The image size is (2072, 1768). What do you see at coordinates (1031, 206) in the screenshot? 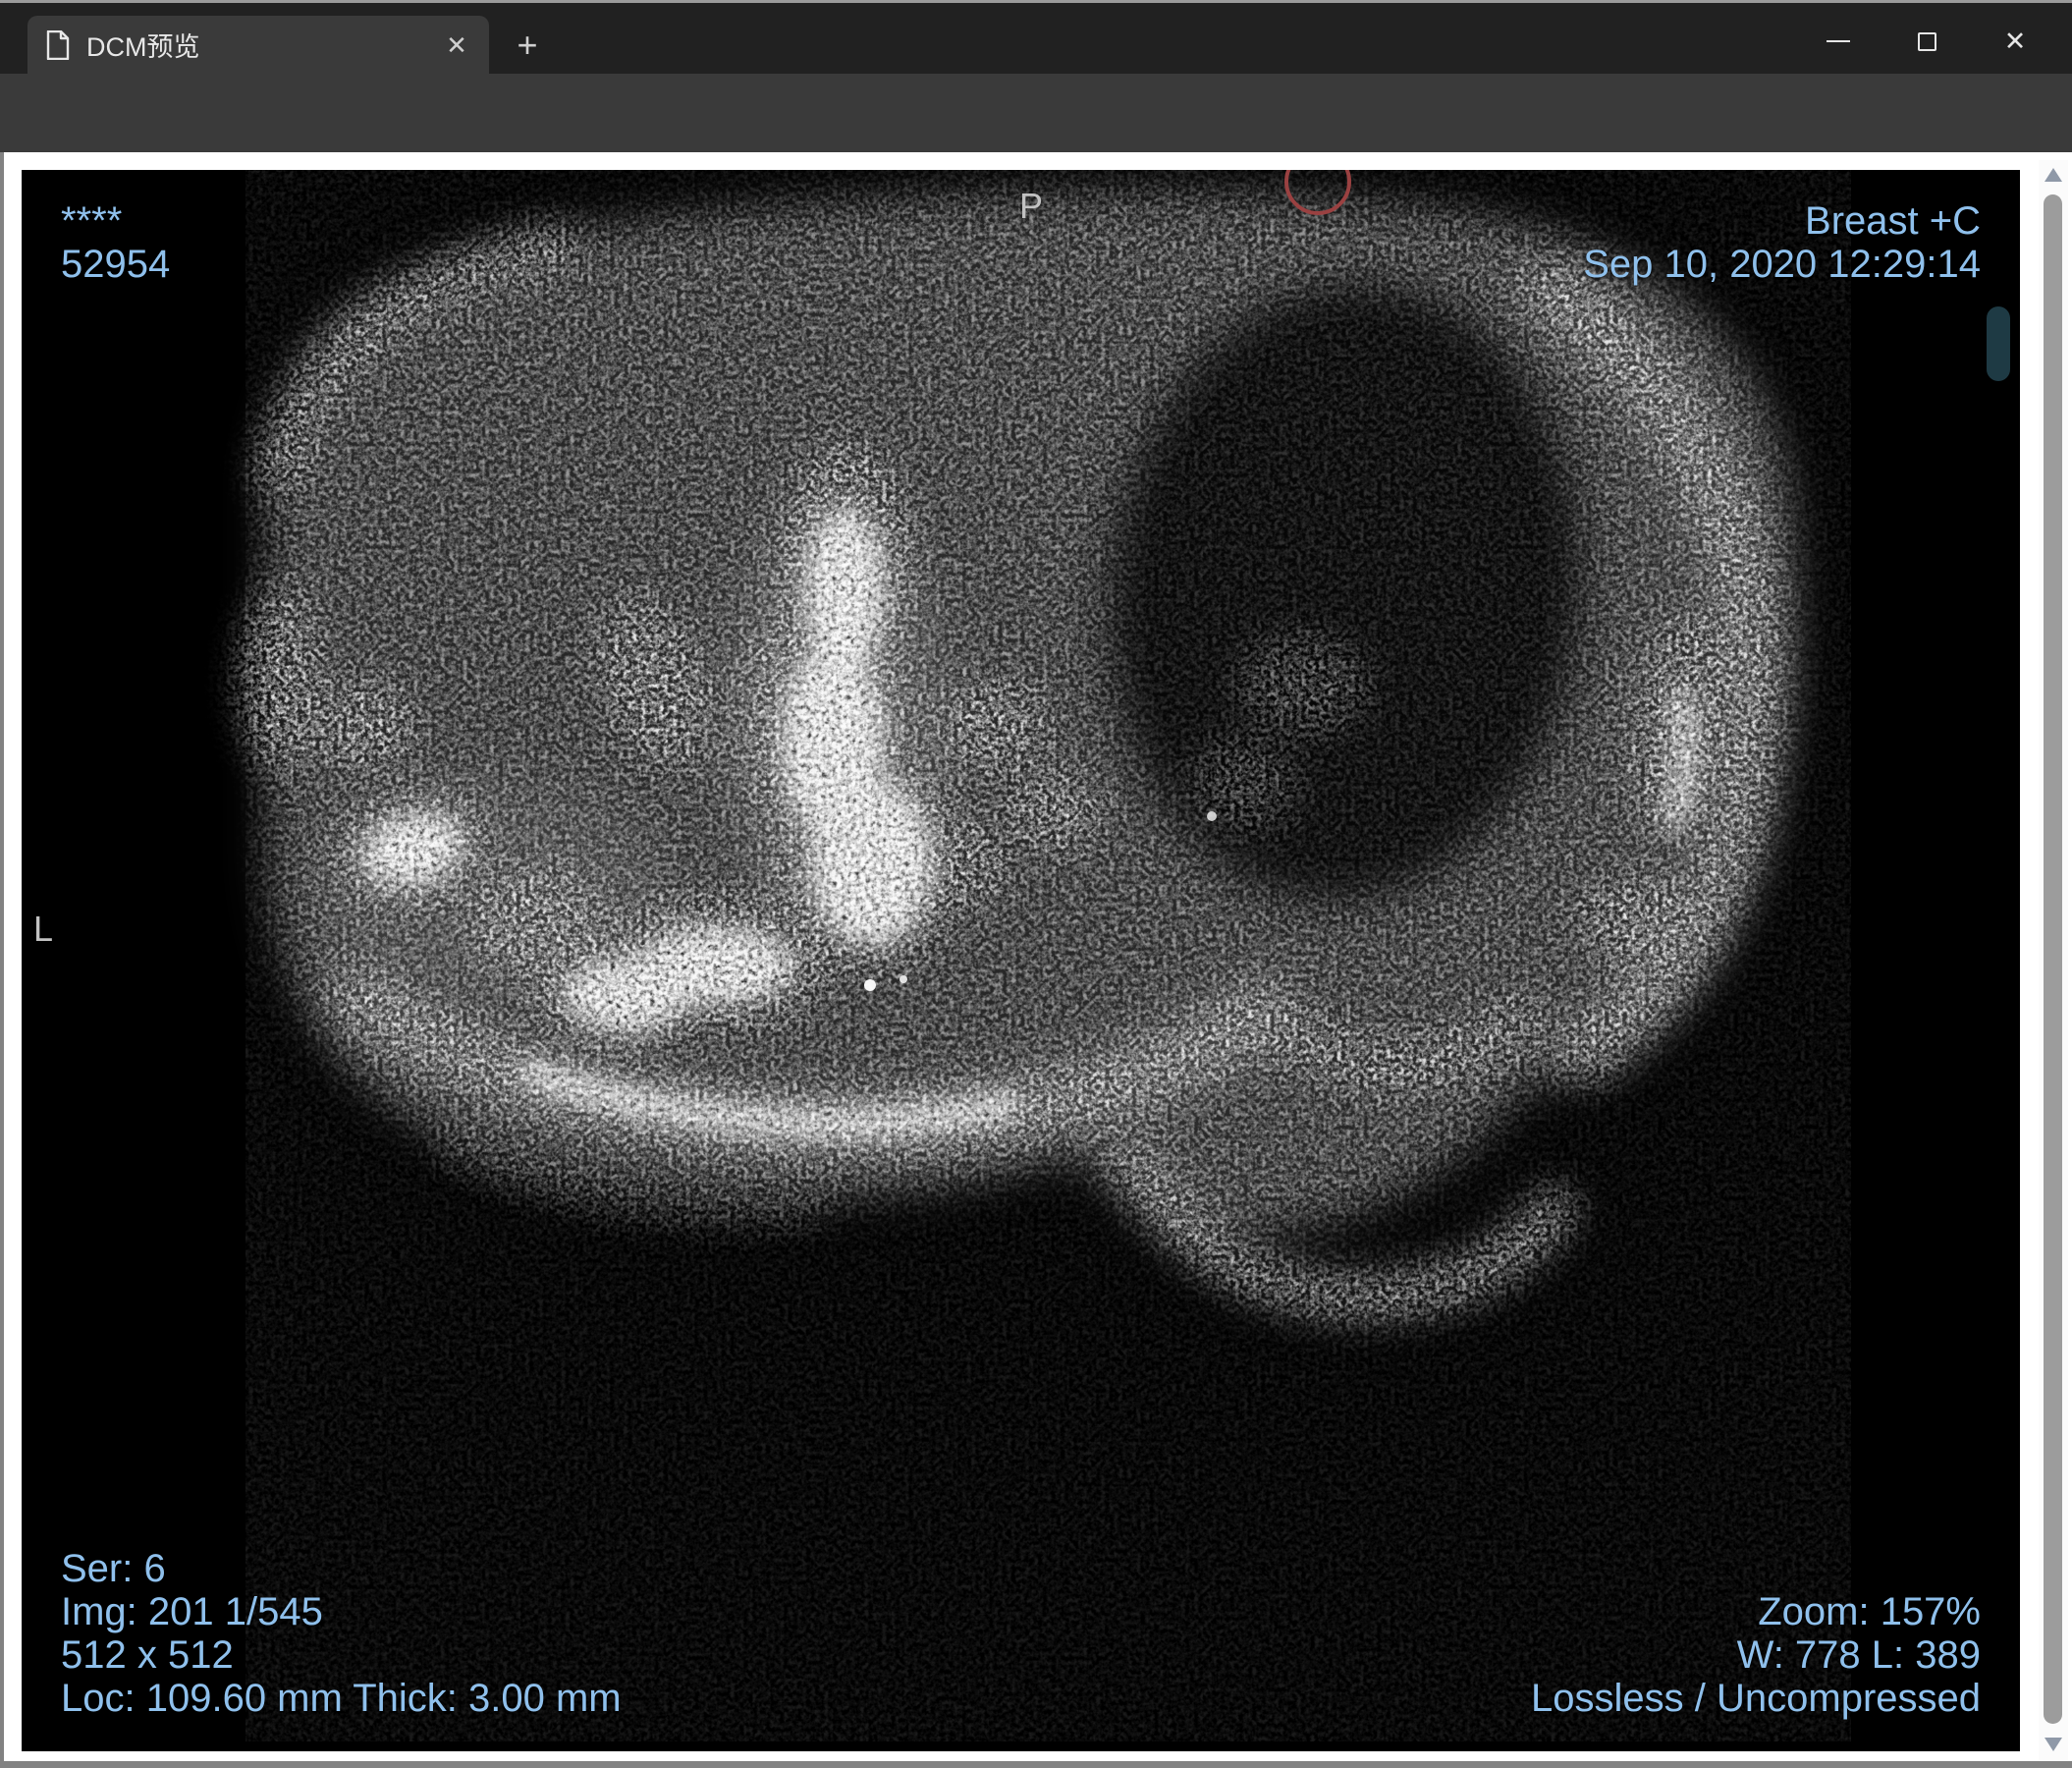
I see `orientation-marker-posterior: P` at bounding box center [1031, 206].